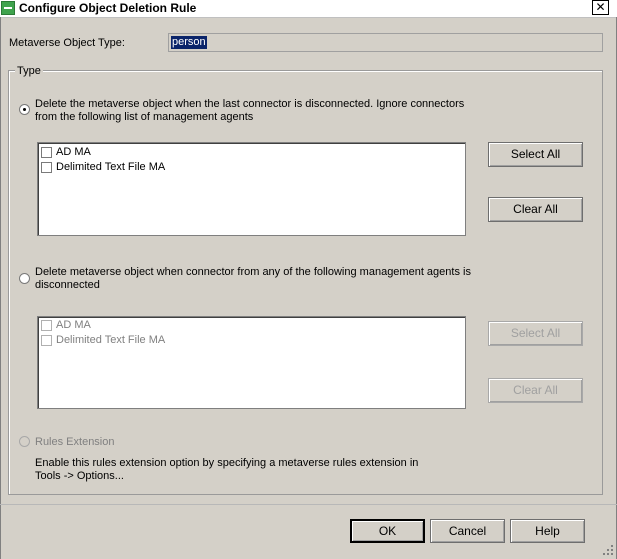 This screenshot has height=559, width=617. Describe the element at coordinates (600, 7) in the screenshot. I see `close-button: ✕` at that location.